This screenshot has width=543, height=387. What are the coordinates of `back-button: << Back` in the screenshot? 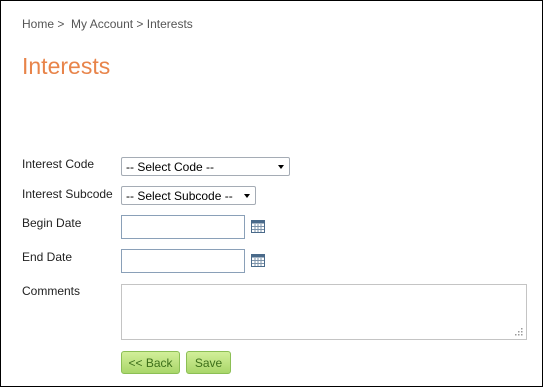 It's located at (150, 362).